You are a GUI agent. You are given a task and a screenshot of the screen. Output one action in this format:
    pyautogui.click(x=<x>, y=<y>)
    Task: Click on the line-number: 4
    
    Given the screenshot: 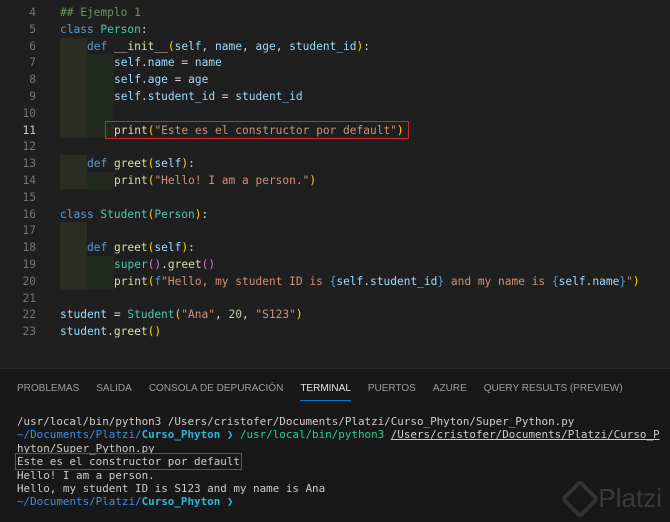 What is the action you would take?
    pyautogui.click(x=32, y=12)
    